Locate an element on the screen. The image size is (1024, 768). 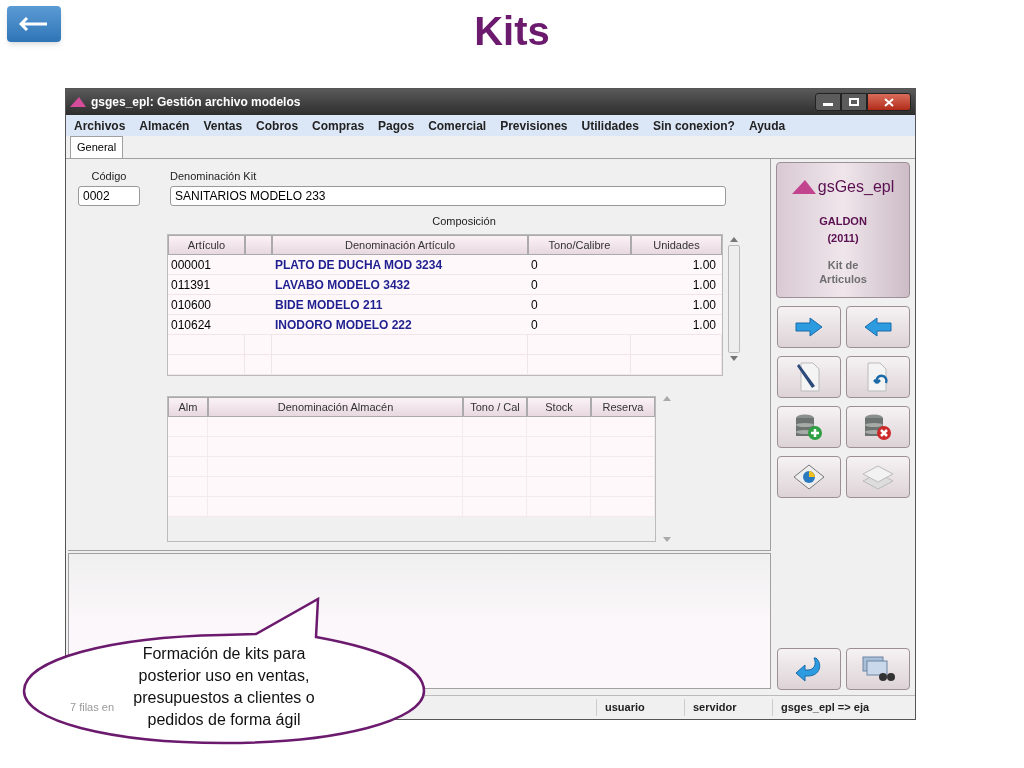
delete-record-button is located at coordinates (877, 427).